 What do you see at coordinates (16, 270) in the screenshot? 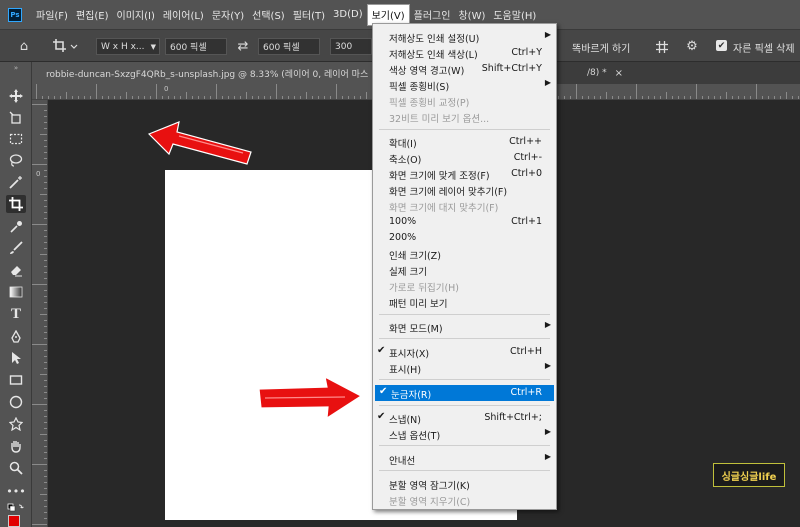
I see `eraser-tool-icon` at bounding box center [16, 270].